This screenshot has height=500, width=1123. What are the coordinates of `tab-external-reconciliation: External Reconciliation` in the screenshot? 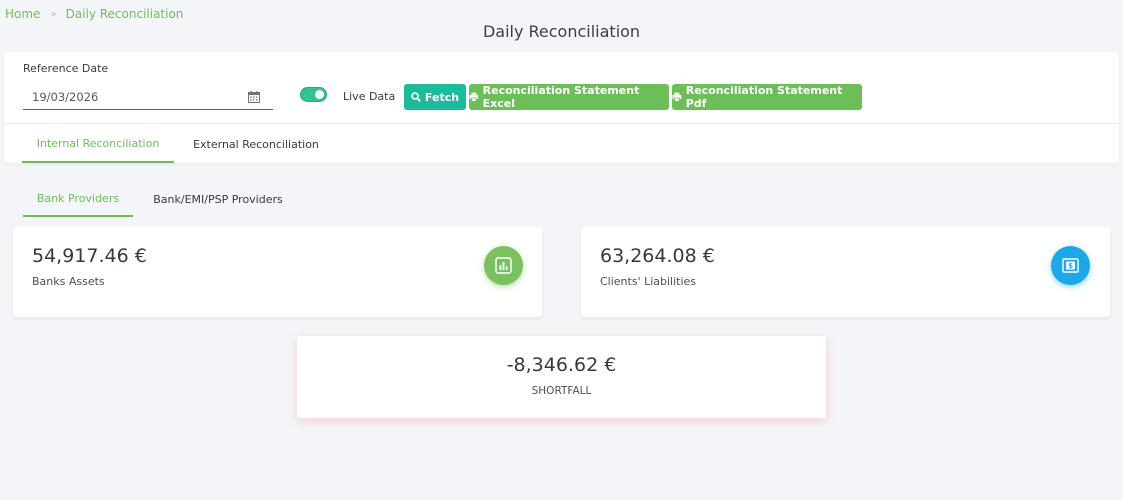 It's located at (256, 144).